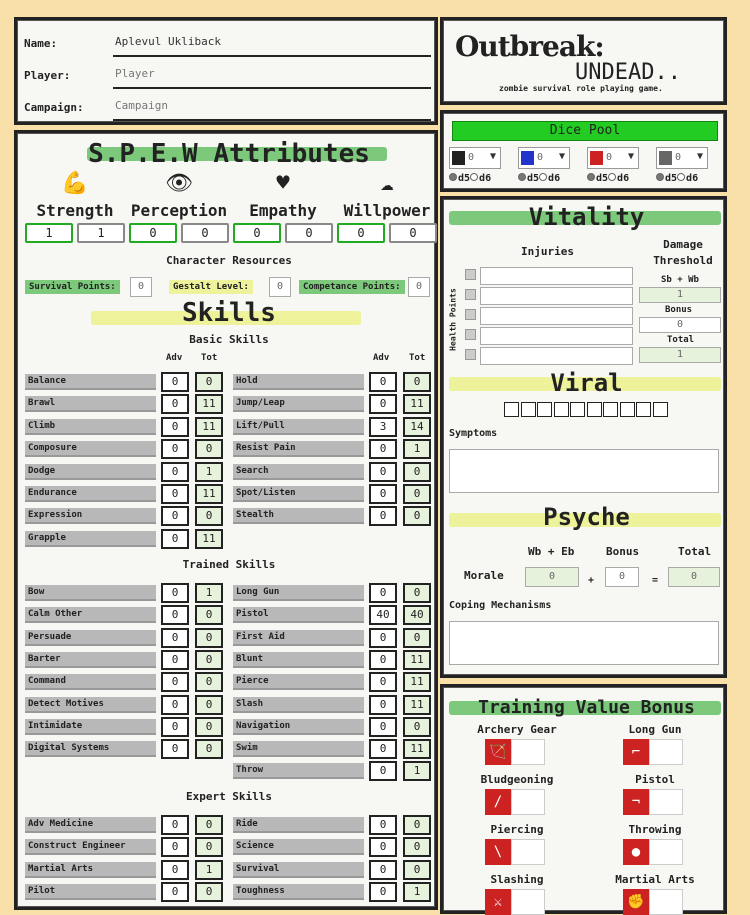  Describe the element at coordinates (298, 869) in the screenshot. I see `skill-survival: Survival` at that location.